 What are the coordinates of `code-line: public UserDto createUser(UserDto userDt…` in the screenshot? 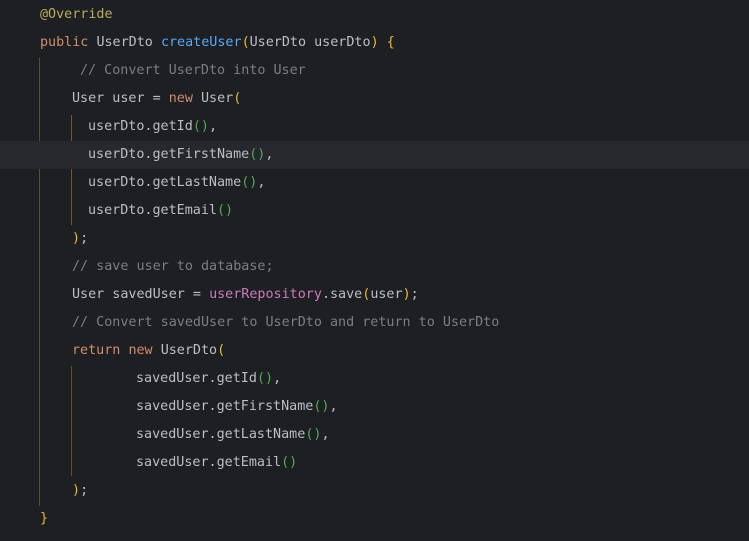 It's located at (374, 43).